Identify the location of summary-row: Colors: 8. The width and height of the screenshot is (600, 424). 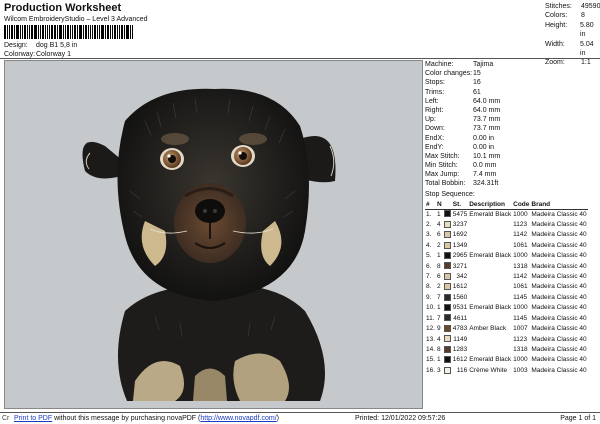
(572, 15).